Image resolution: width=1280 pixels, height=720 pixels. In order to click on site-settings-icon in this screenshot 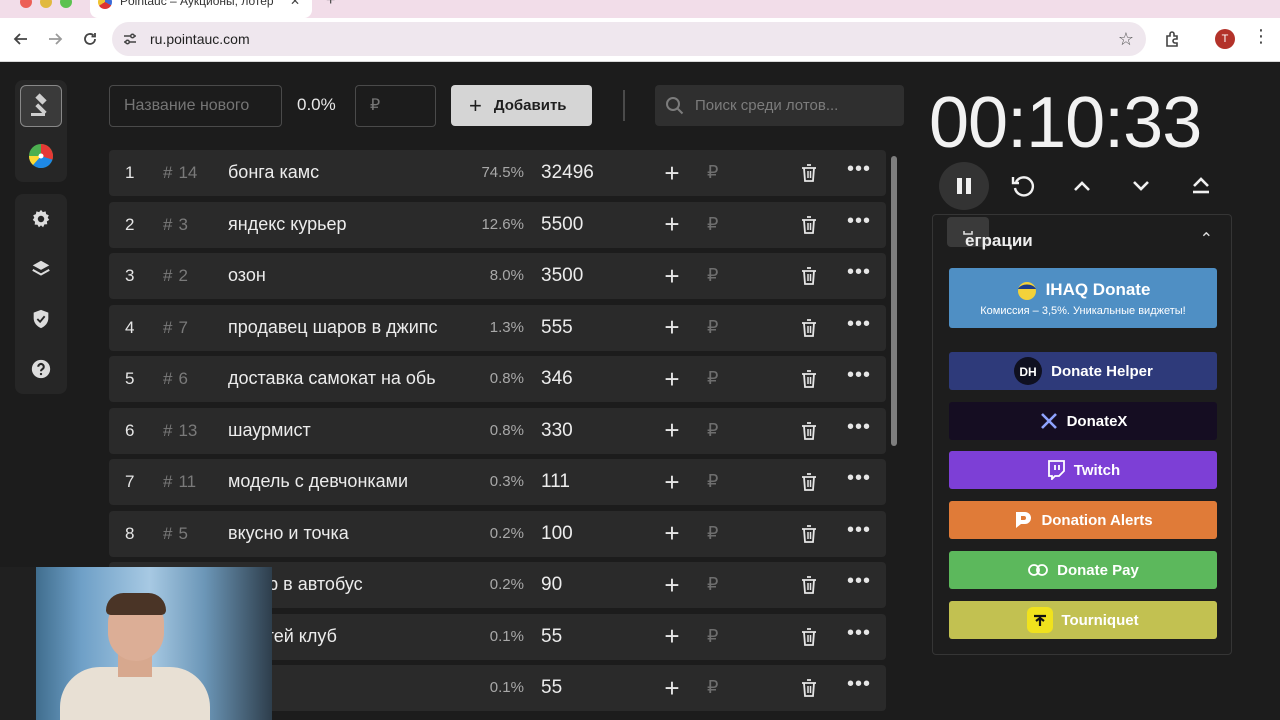, I will do `click(130, 39)`.